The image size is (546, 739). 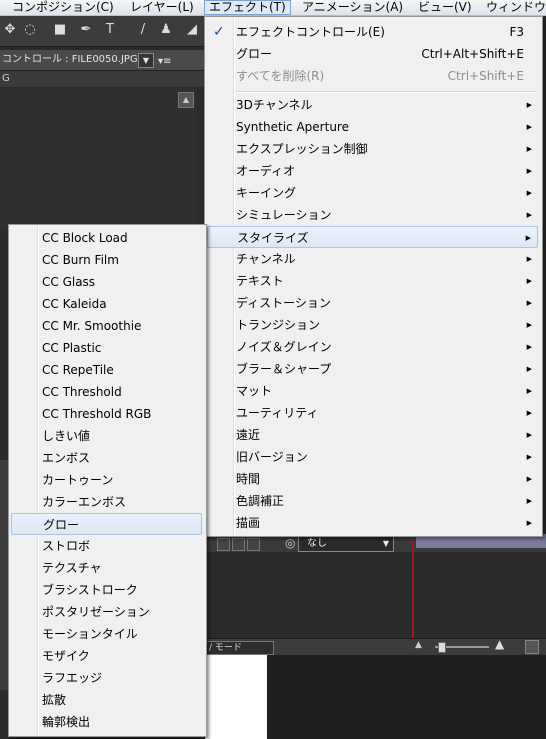 What do you see at coordinates (372, 54) in the screenshot?
I see `menu-item-glow-recent: グロー Ctrl+Alt+Shift+E` at bounding box center [372, 54].